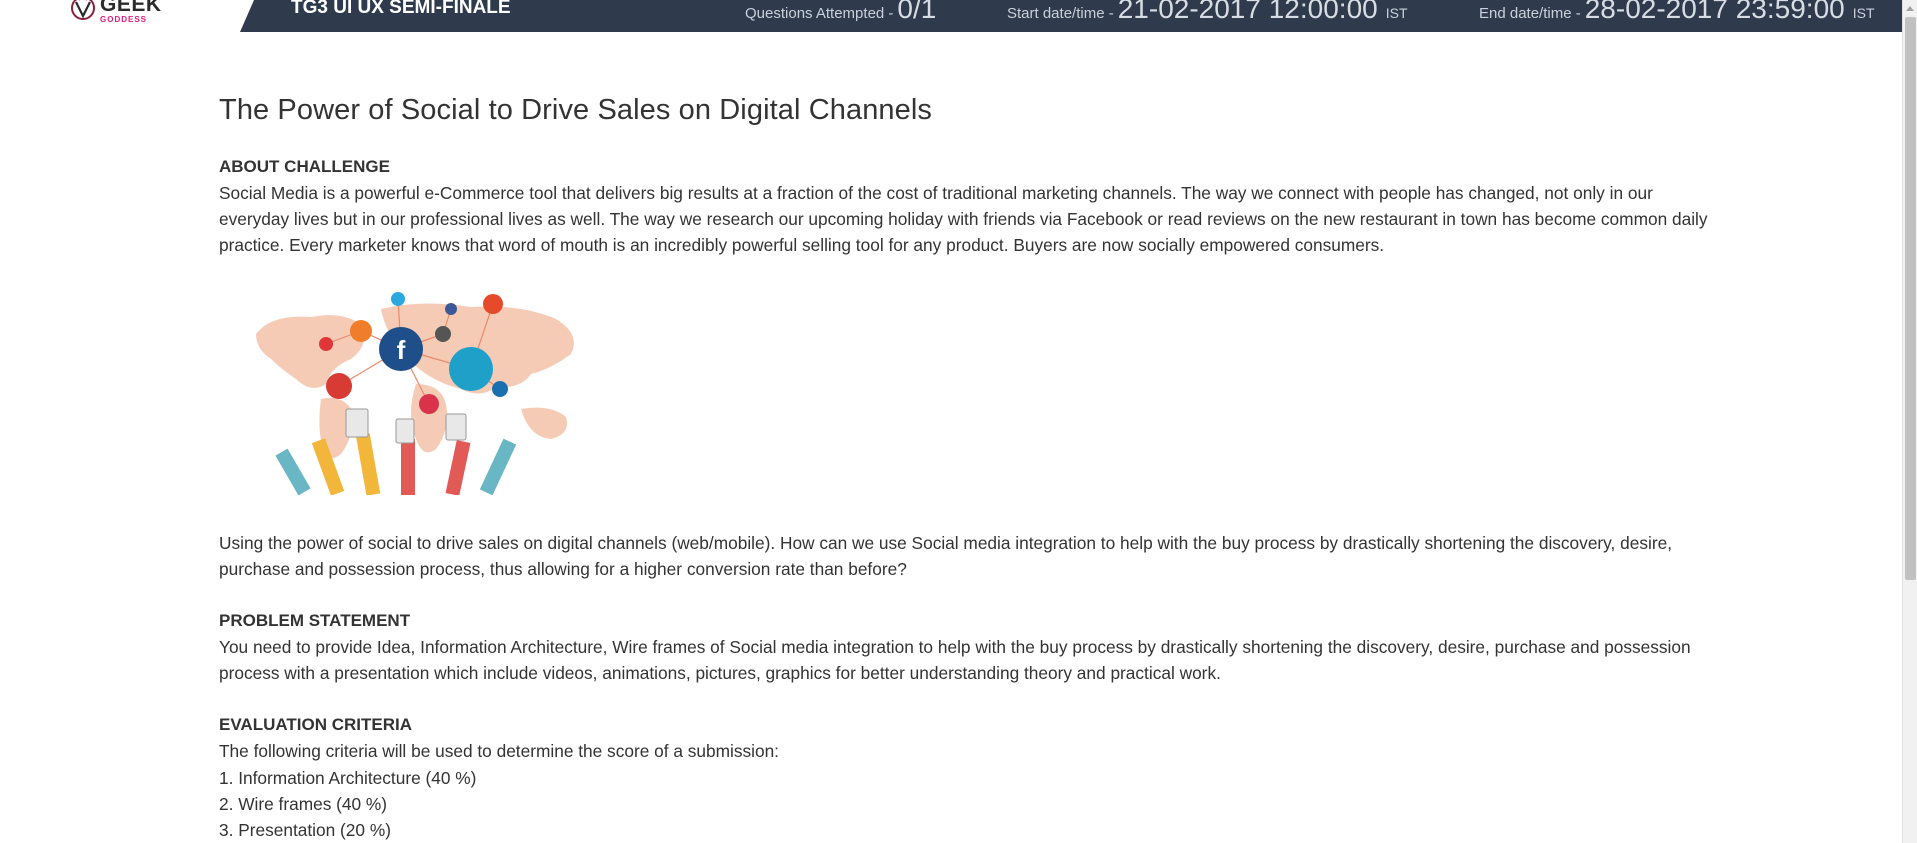  What do you see at coordinates (1863, 13) in the screenshot?
I see `end-timezone: IST` at bounding box center [1863, 13].